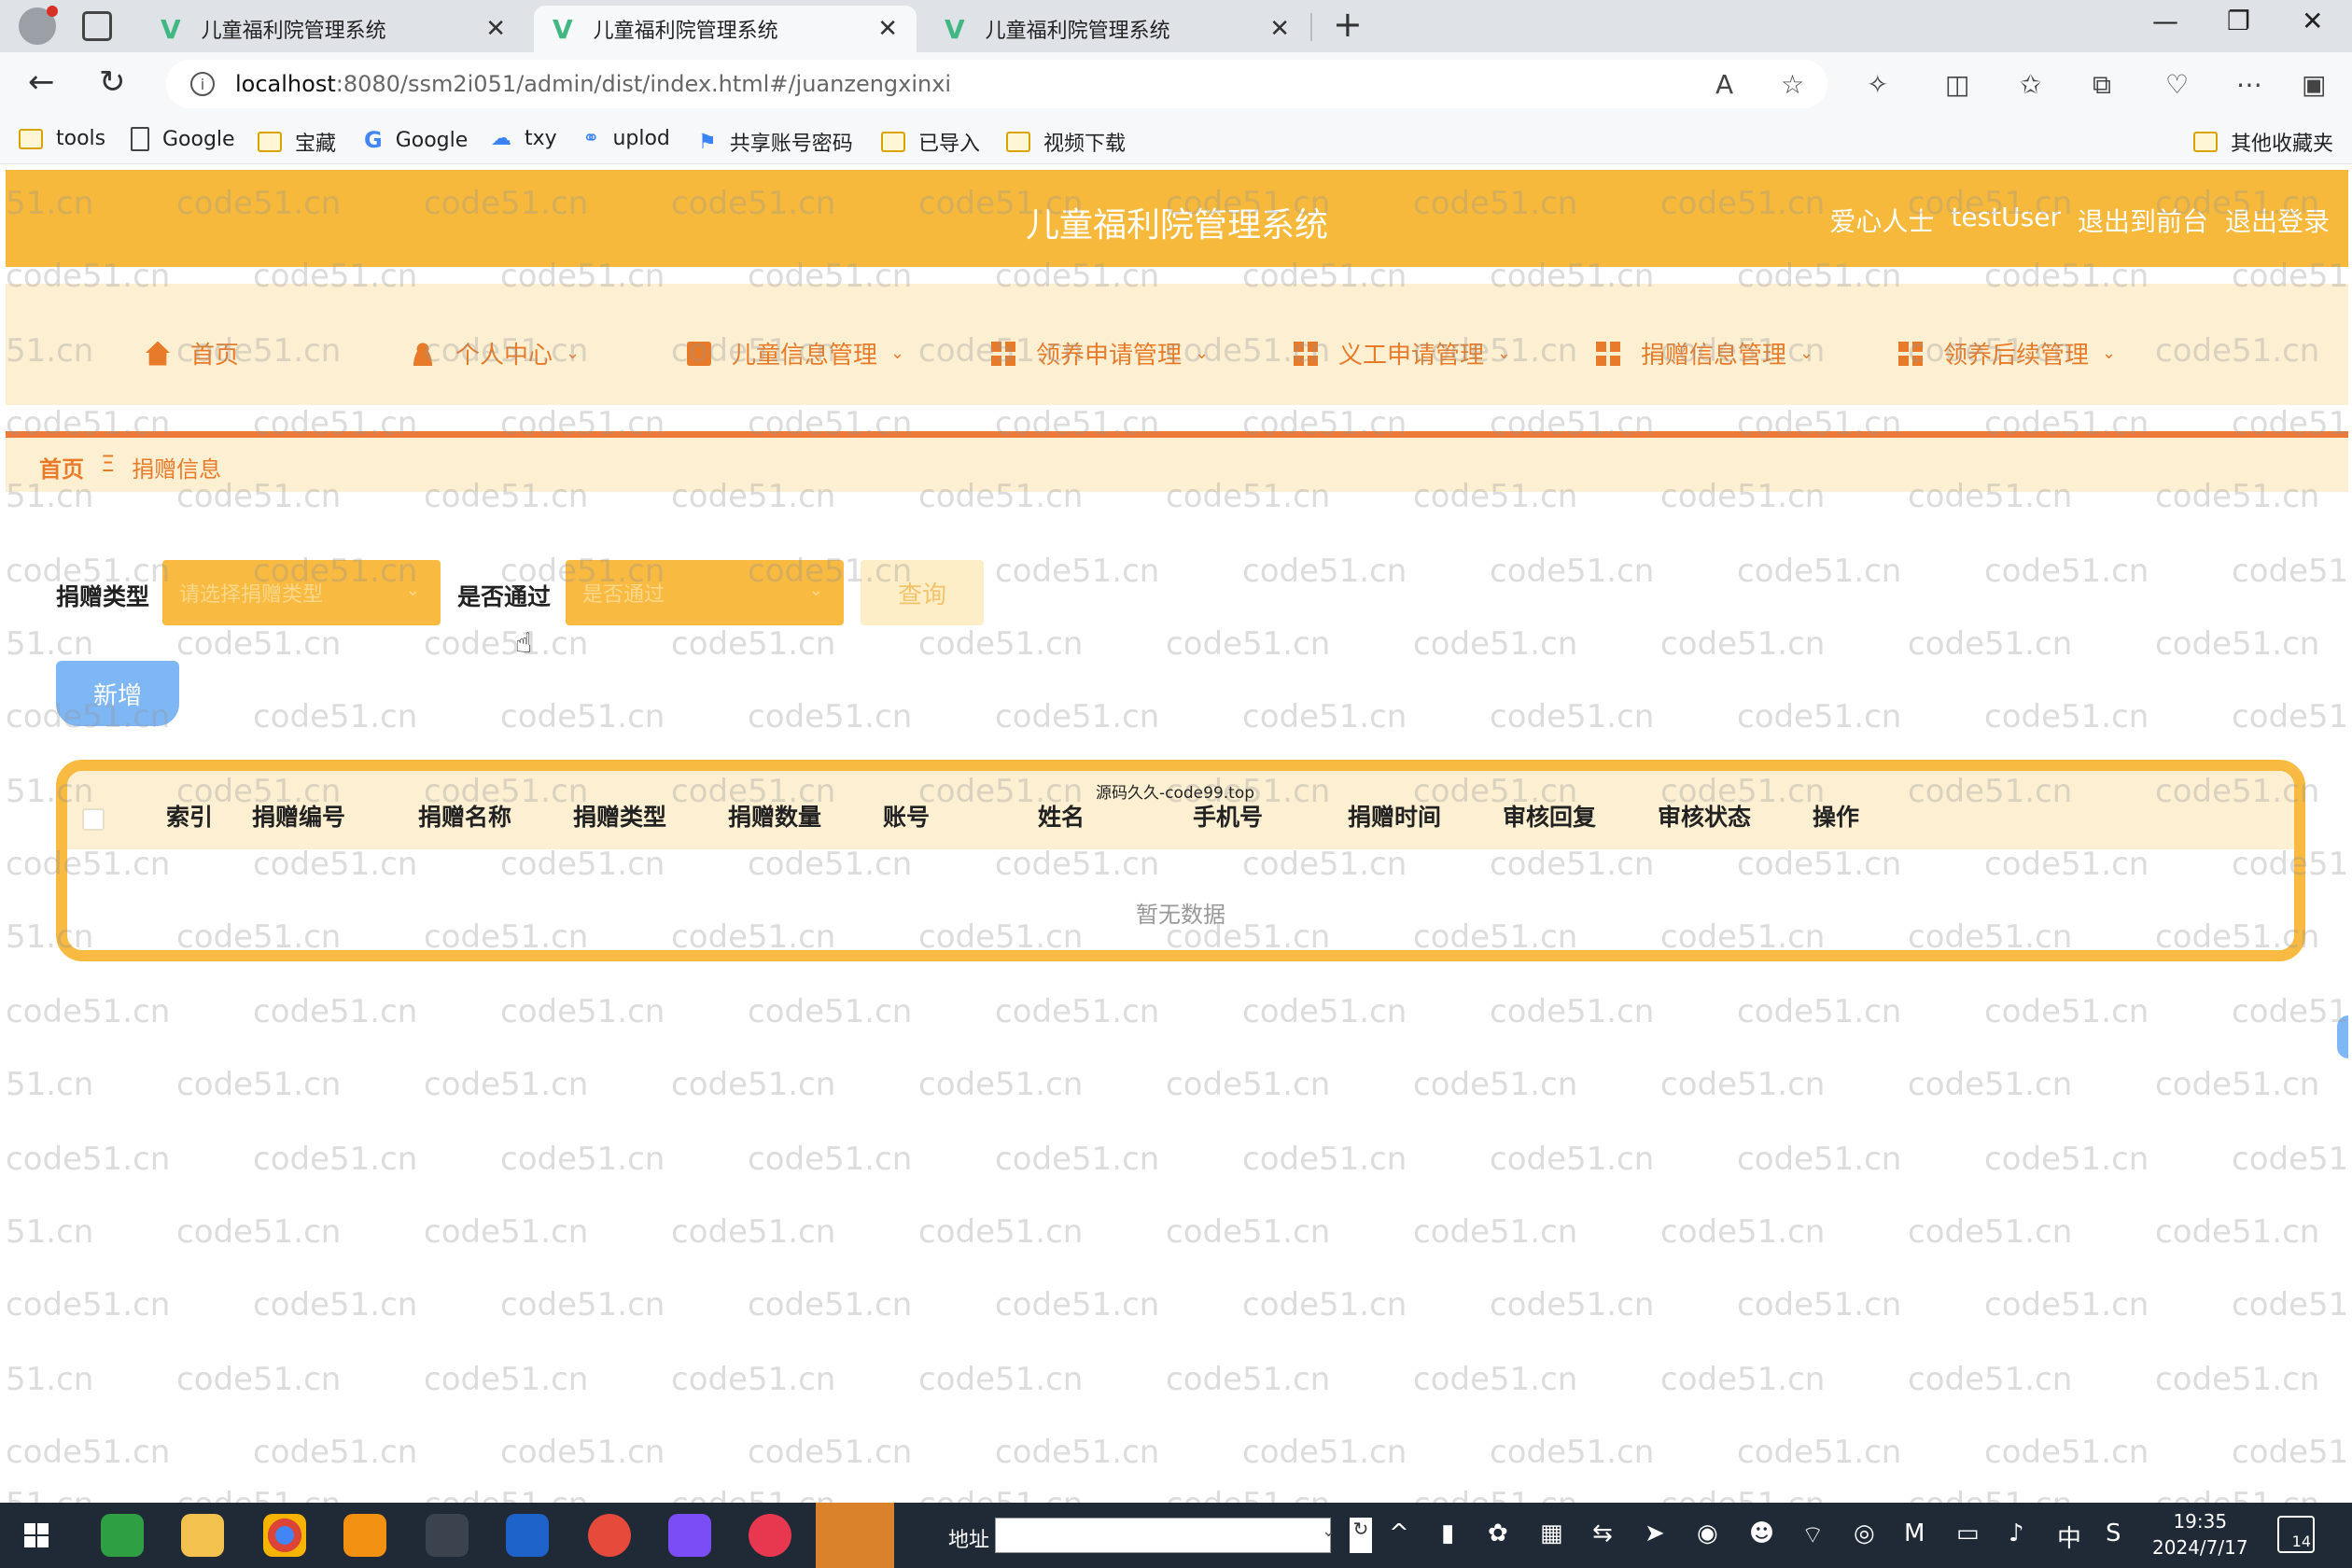 The height and width of the screenshot is (1568, 2352). I want to click on side-float-handle, so click(2342, 1036).